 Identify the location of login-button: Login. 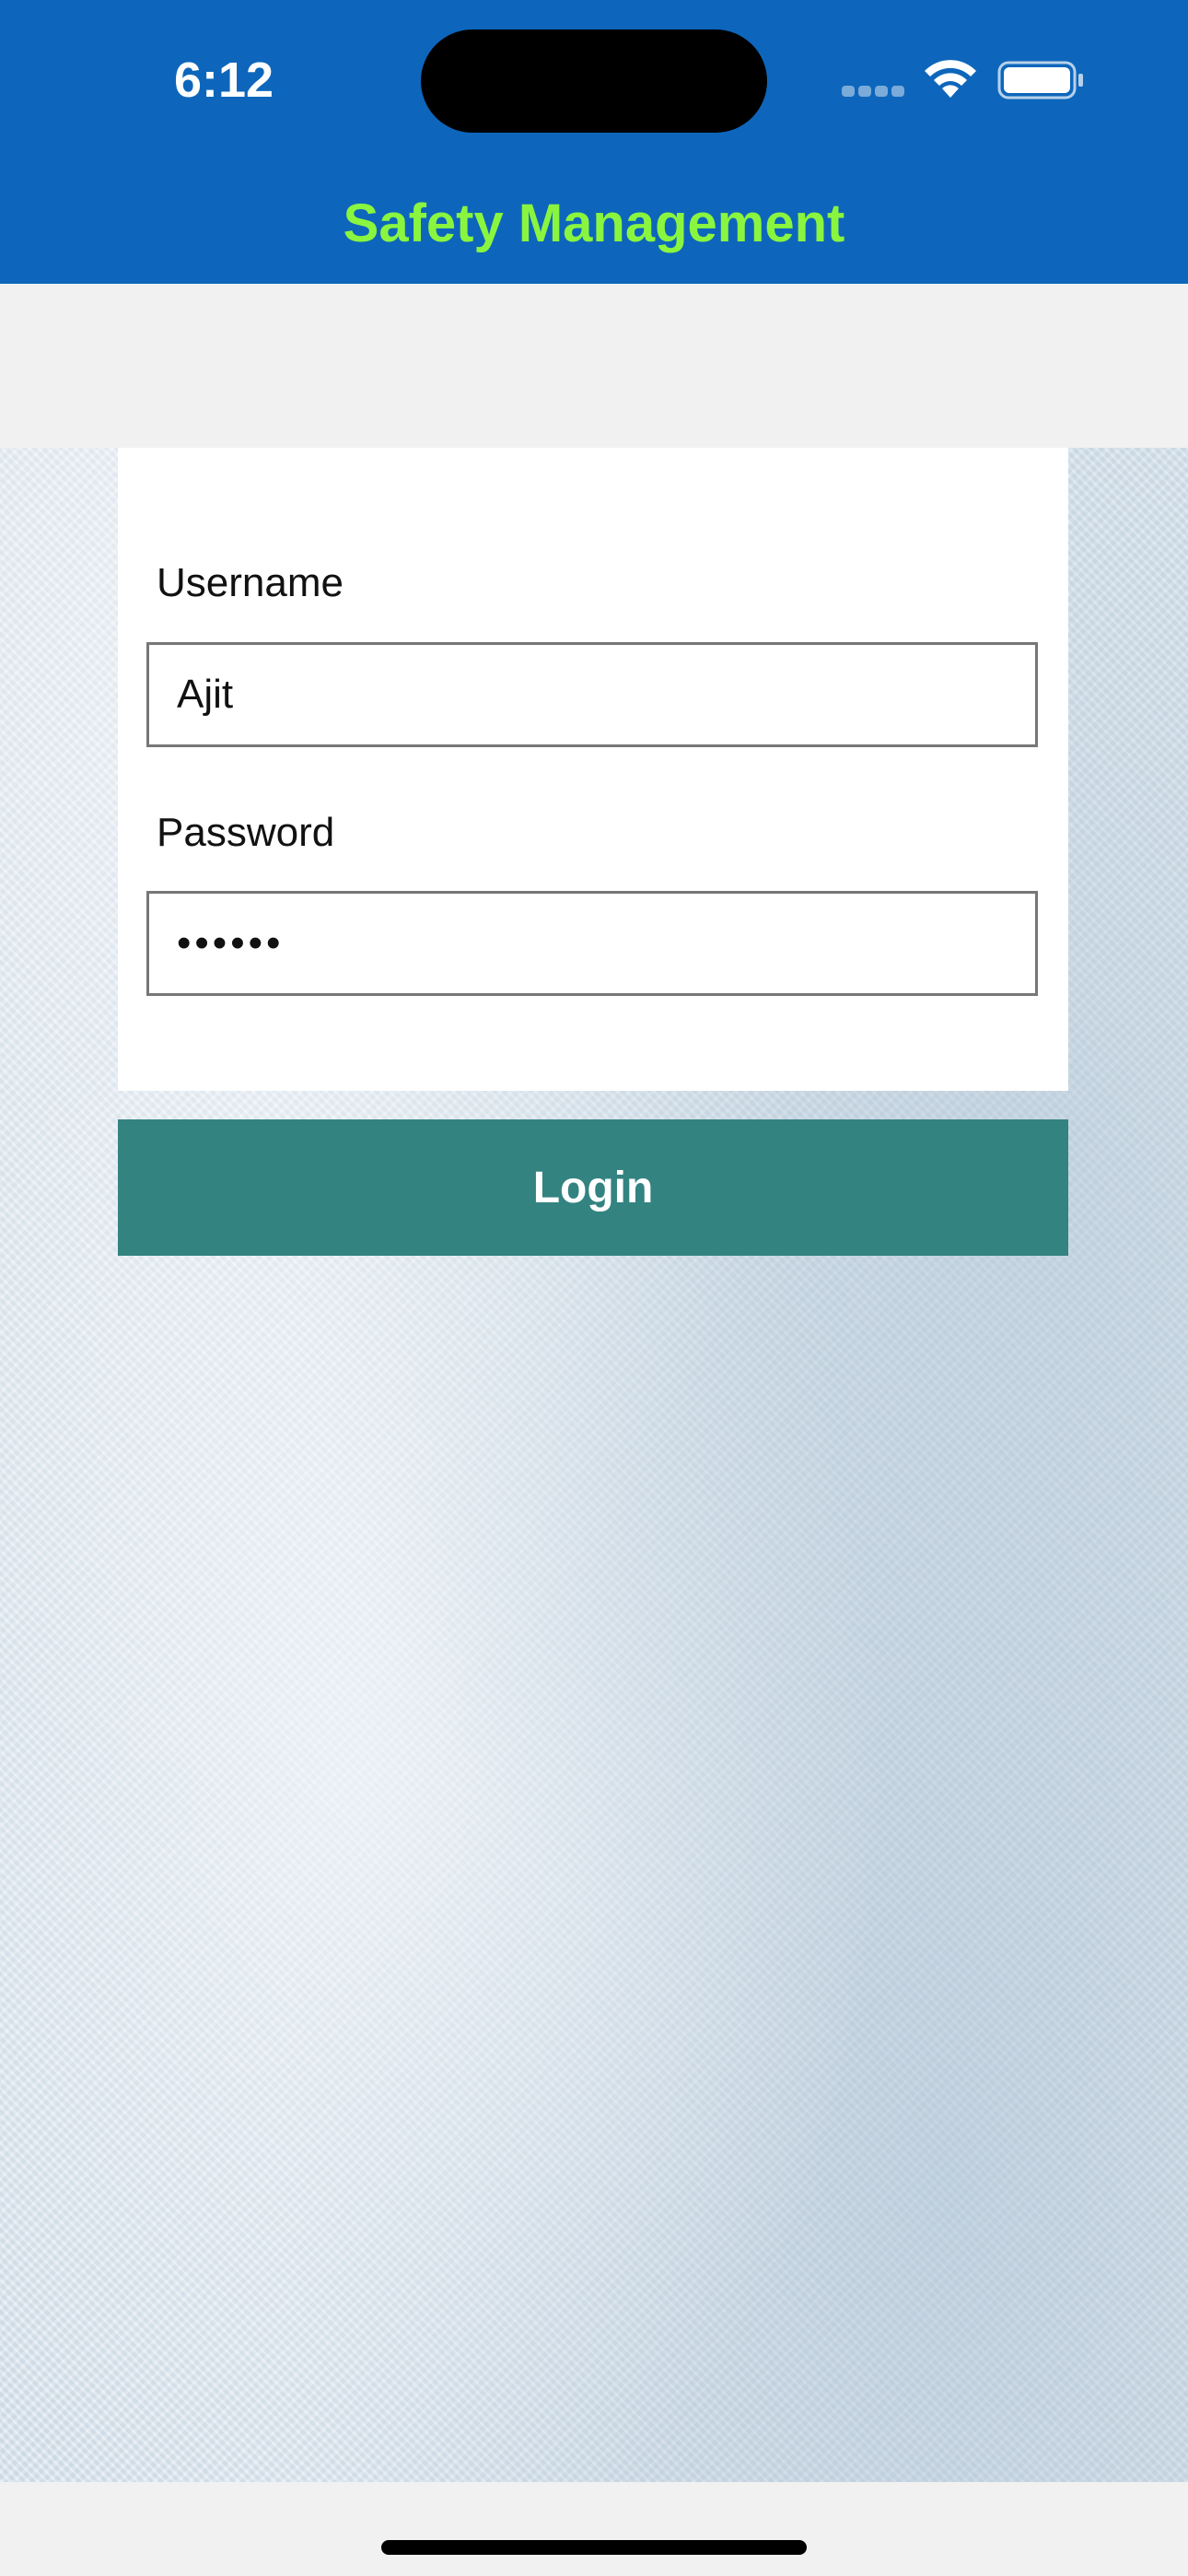
(593, 1187).